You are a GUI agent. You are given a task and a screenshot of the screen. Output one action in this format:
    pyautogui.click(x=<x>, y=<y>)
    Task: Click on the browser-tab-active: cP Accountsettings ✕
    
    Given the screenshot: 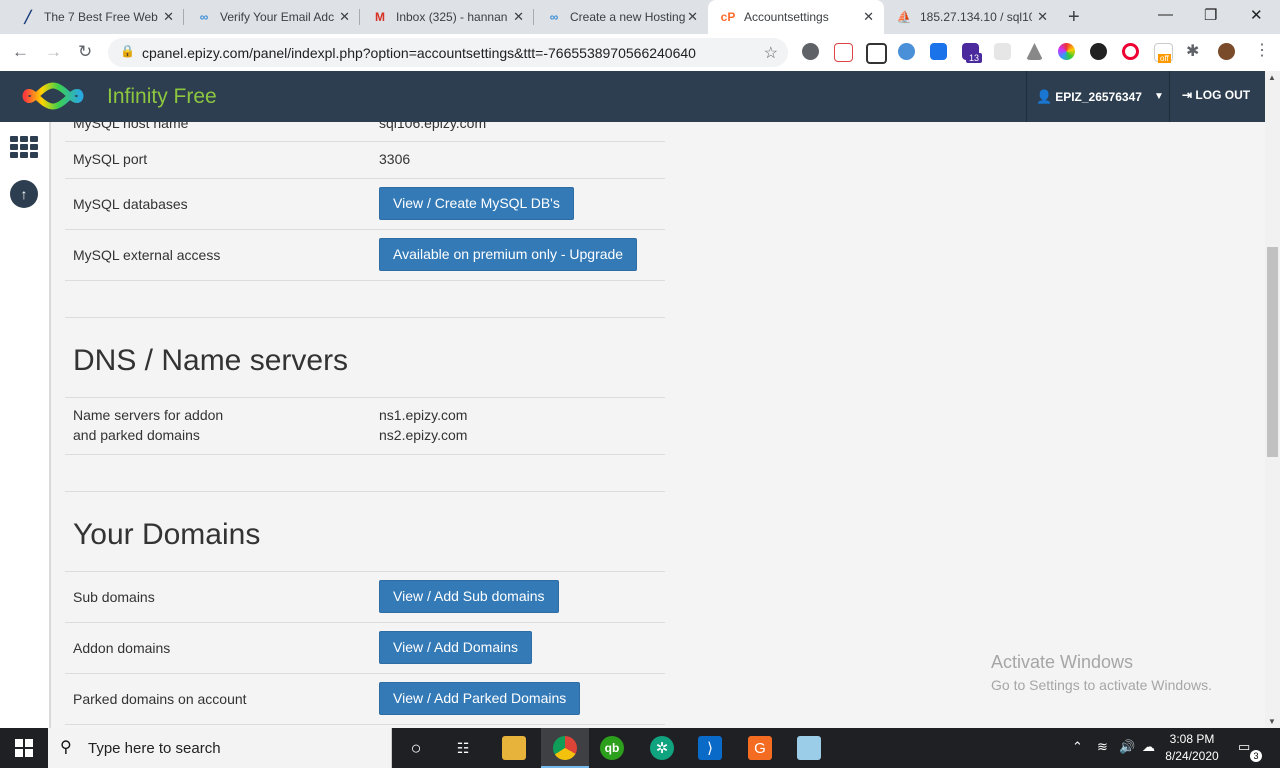 What is the action you would take?
    pyautogui.click(x=796, y=17)
    